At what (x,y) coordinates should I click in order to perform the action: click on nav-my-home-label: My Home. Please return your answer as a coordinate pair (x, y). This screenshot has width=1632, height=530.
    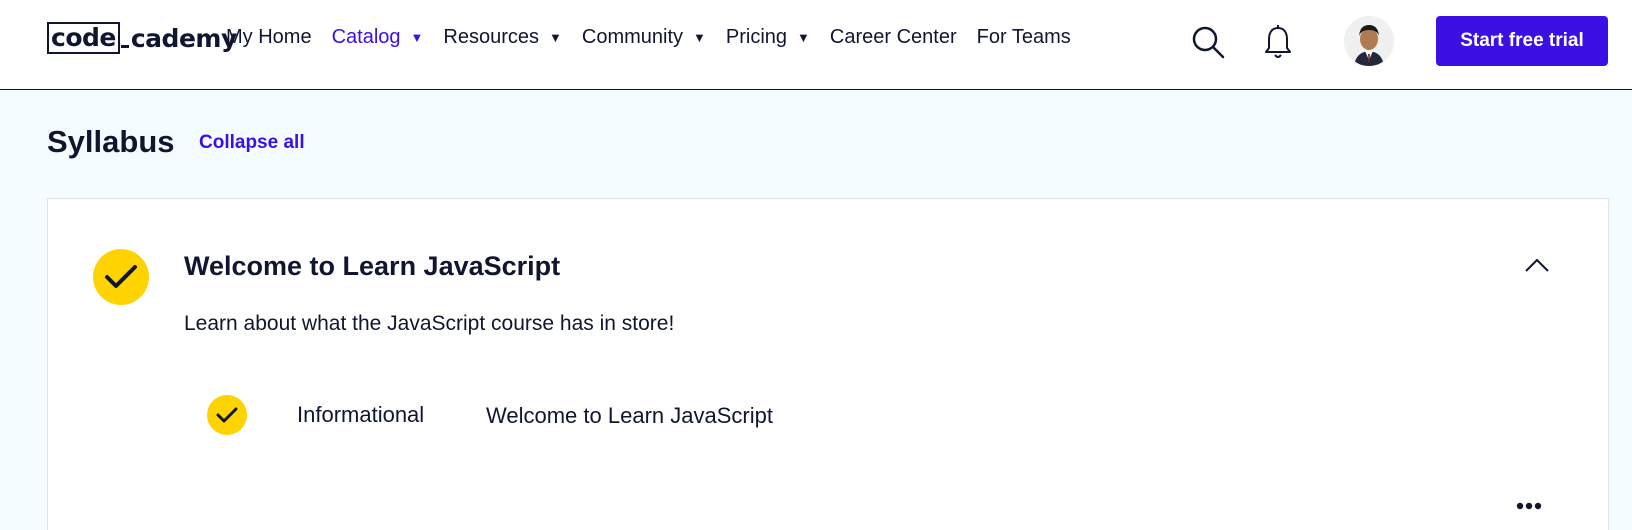
    Looking at the image, I should click on (269, 37).